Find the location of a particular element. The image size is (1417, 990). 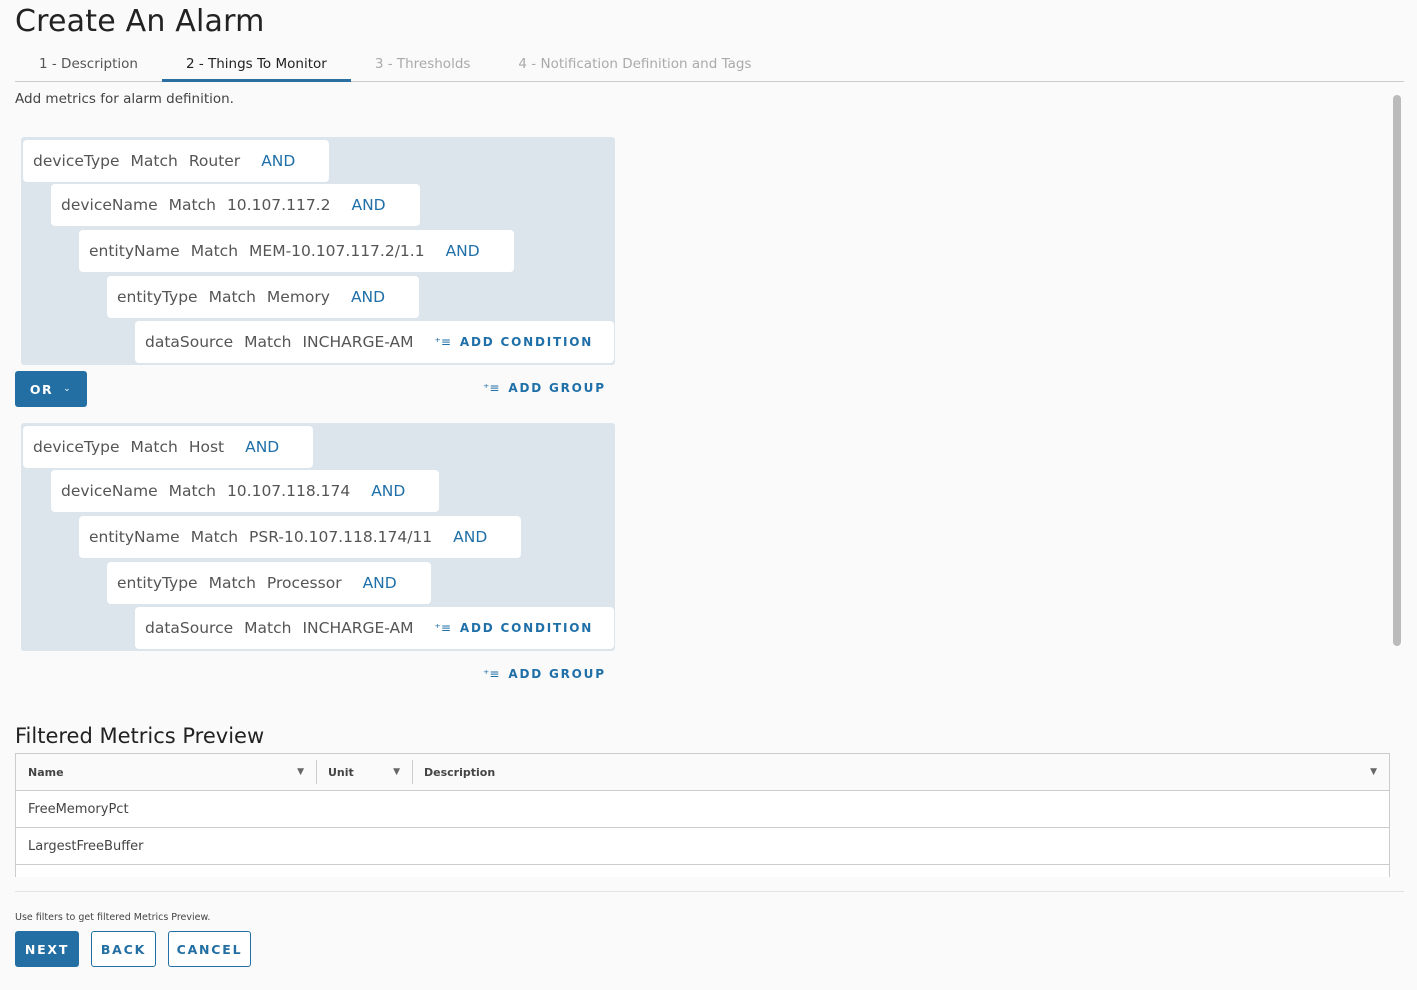

divider is located at coordinates (709, 891).